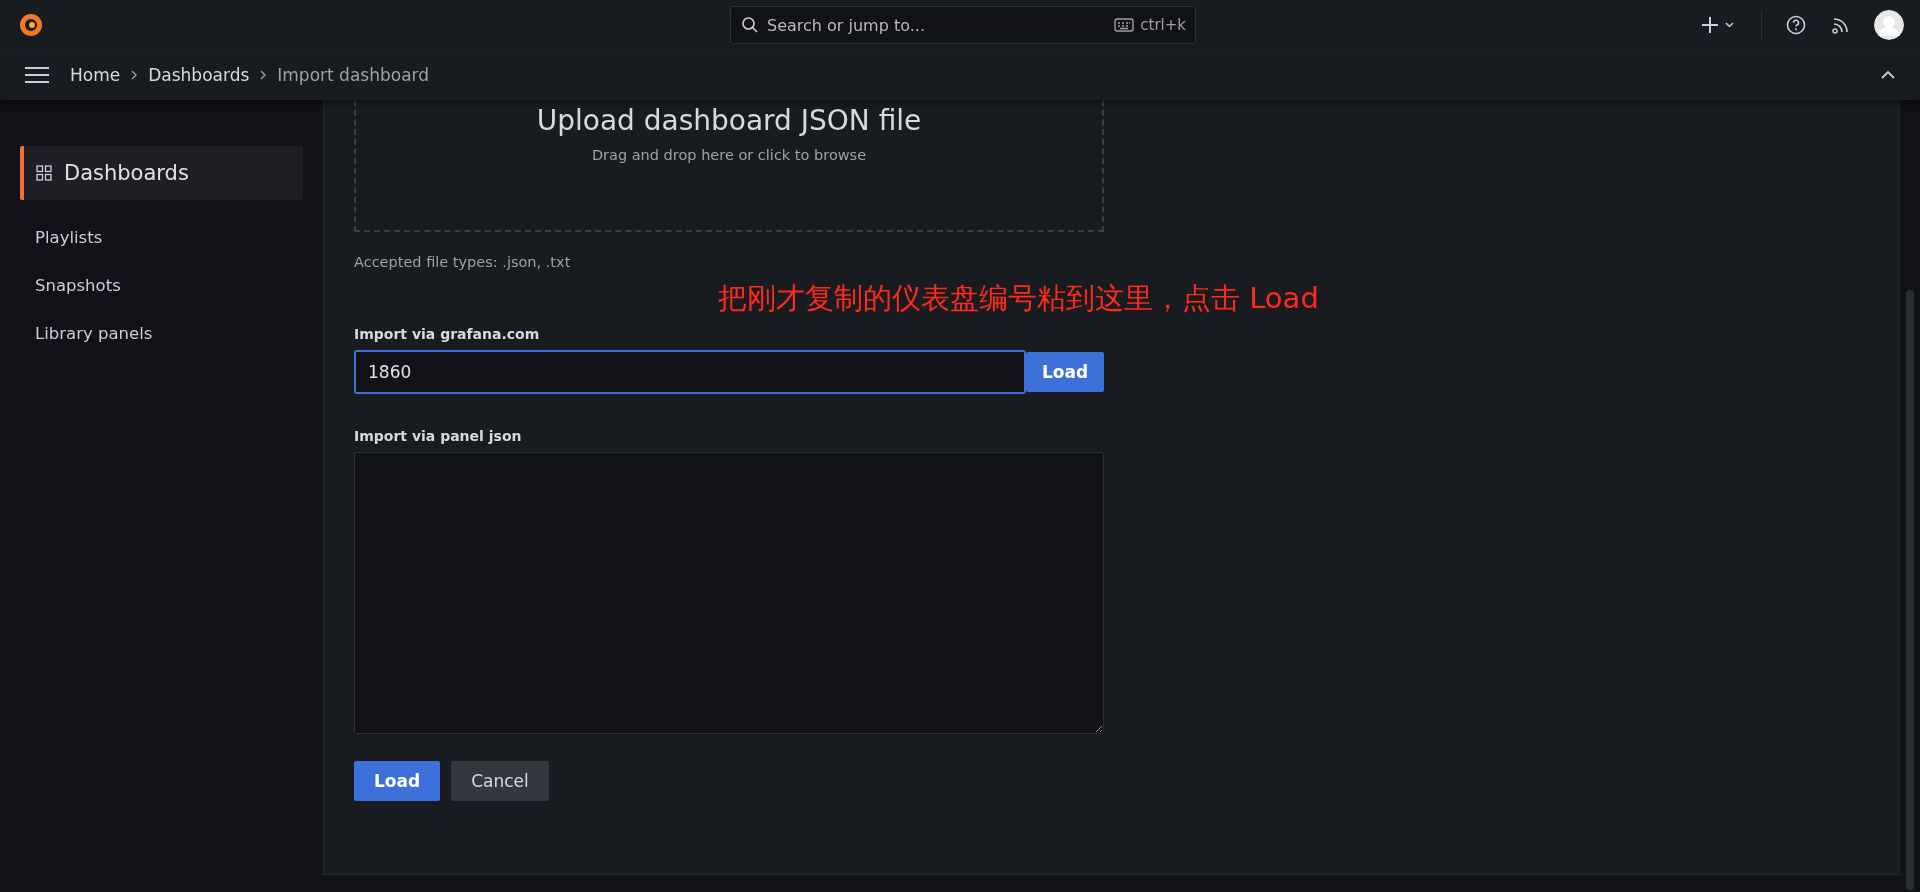 Image resolution: width=1920 pixels, height=892 pixels. I want to click on field-label: Import via grafana.com, so click(447, 334).